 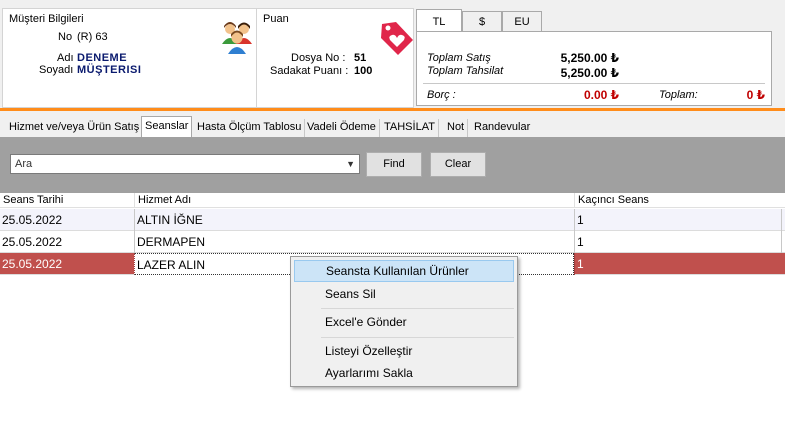 I want to click on points-section-title: Puan, so click(x=276, y=19).